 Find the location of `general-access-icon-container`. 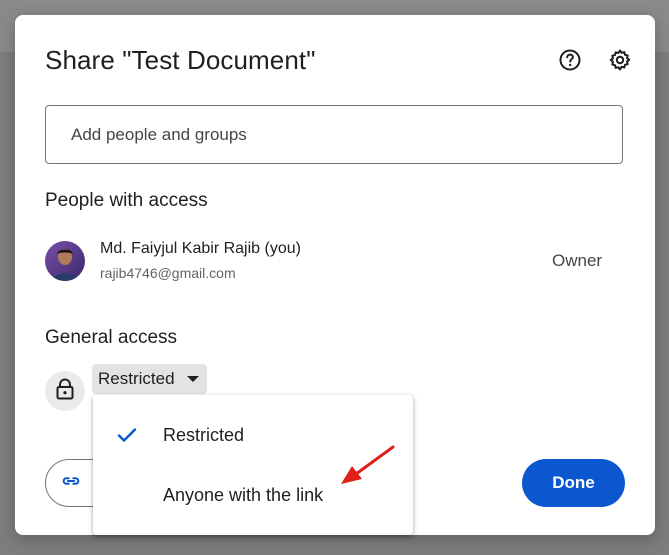

general-access-icon-container is located at coordinates (65, 391).